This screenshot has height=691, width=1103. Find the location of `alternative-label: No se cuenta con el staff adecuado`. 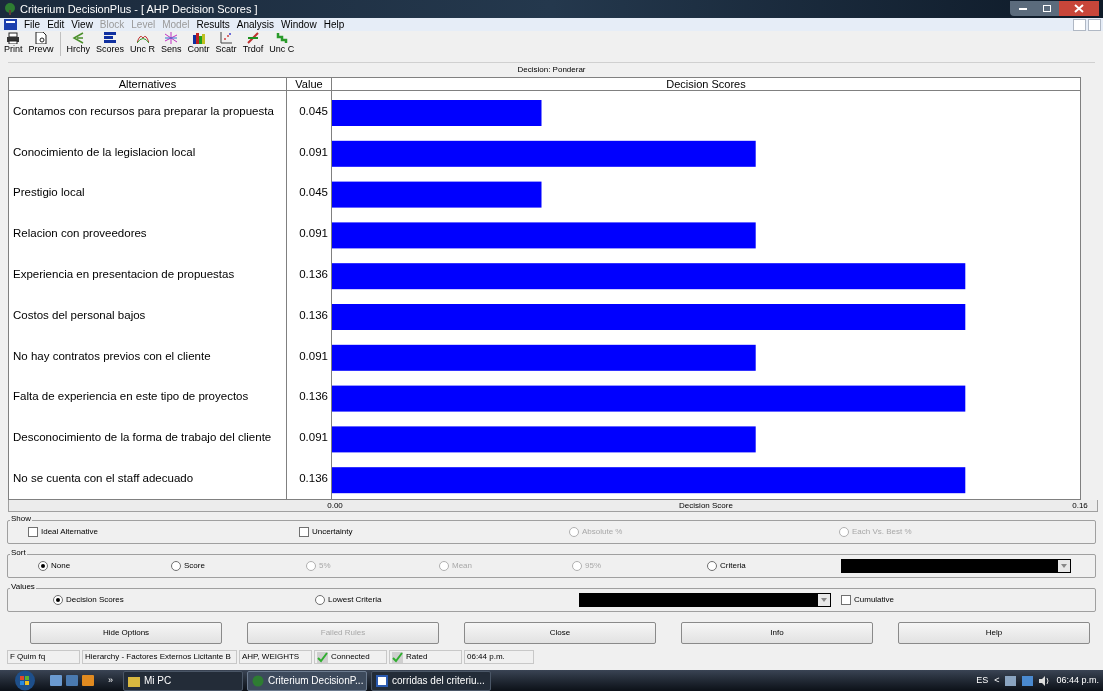

alternative-label: No se cuenta con el staff adecuado is located at coordinates (103, 478).